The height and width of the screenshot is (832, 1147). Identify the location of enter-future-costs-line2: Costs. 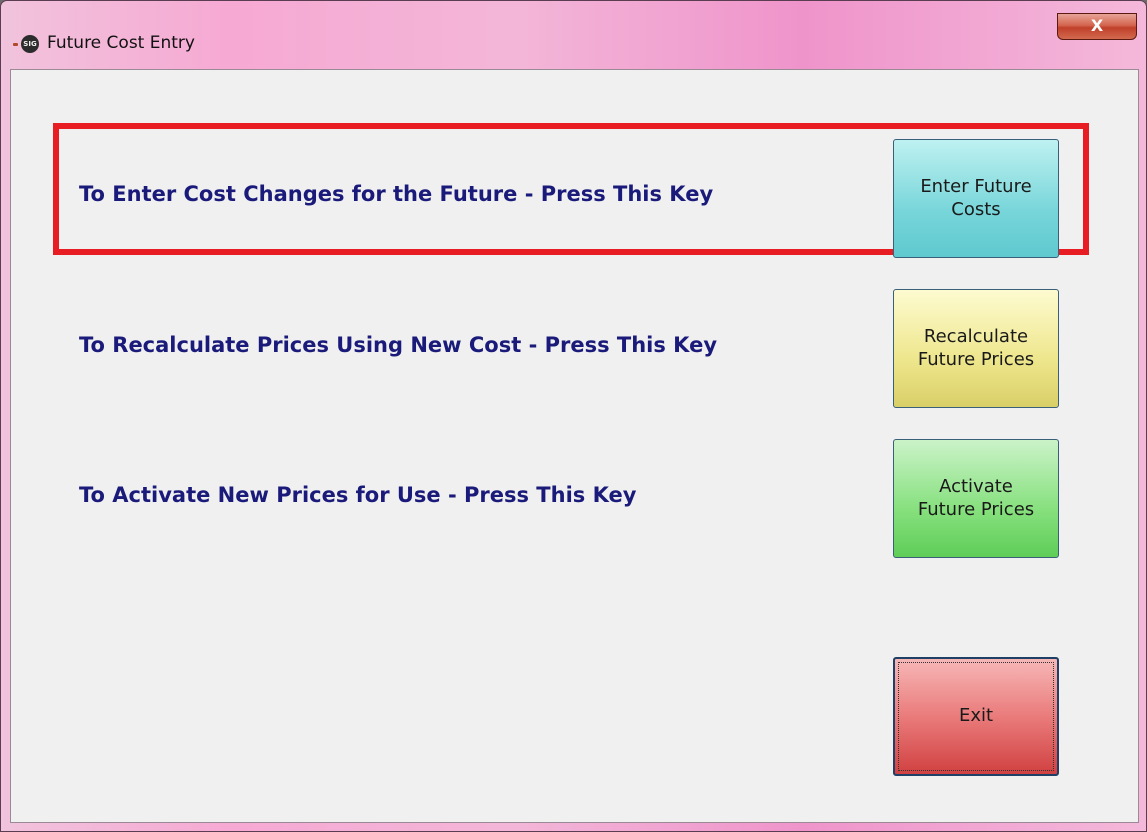
(976, 209).